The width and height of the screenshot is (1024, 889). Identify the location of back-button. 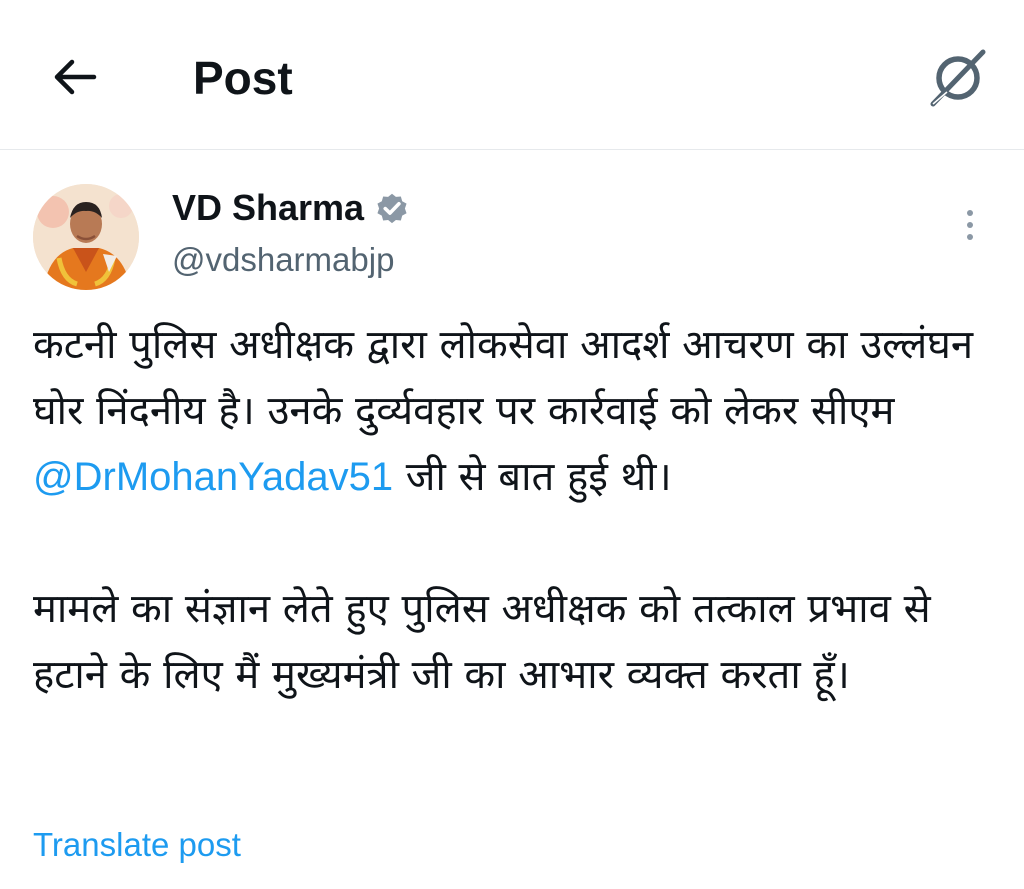
(75, 77).